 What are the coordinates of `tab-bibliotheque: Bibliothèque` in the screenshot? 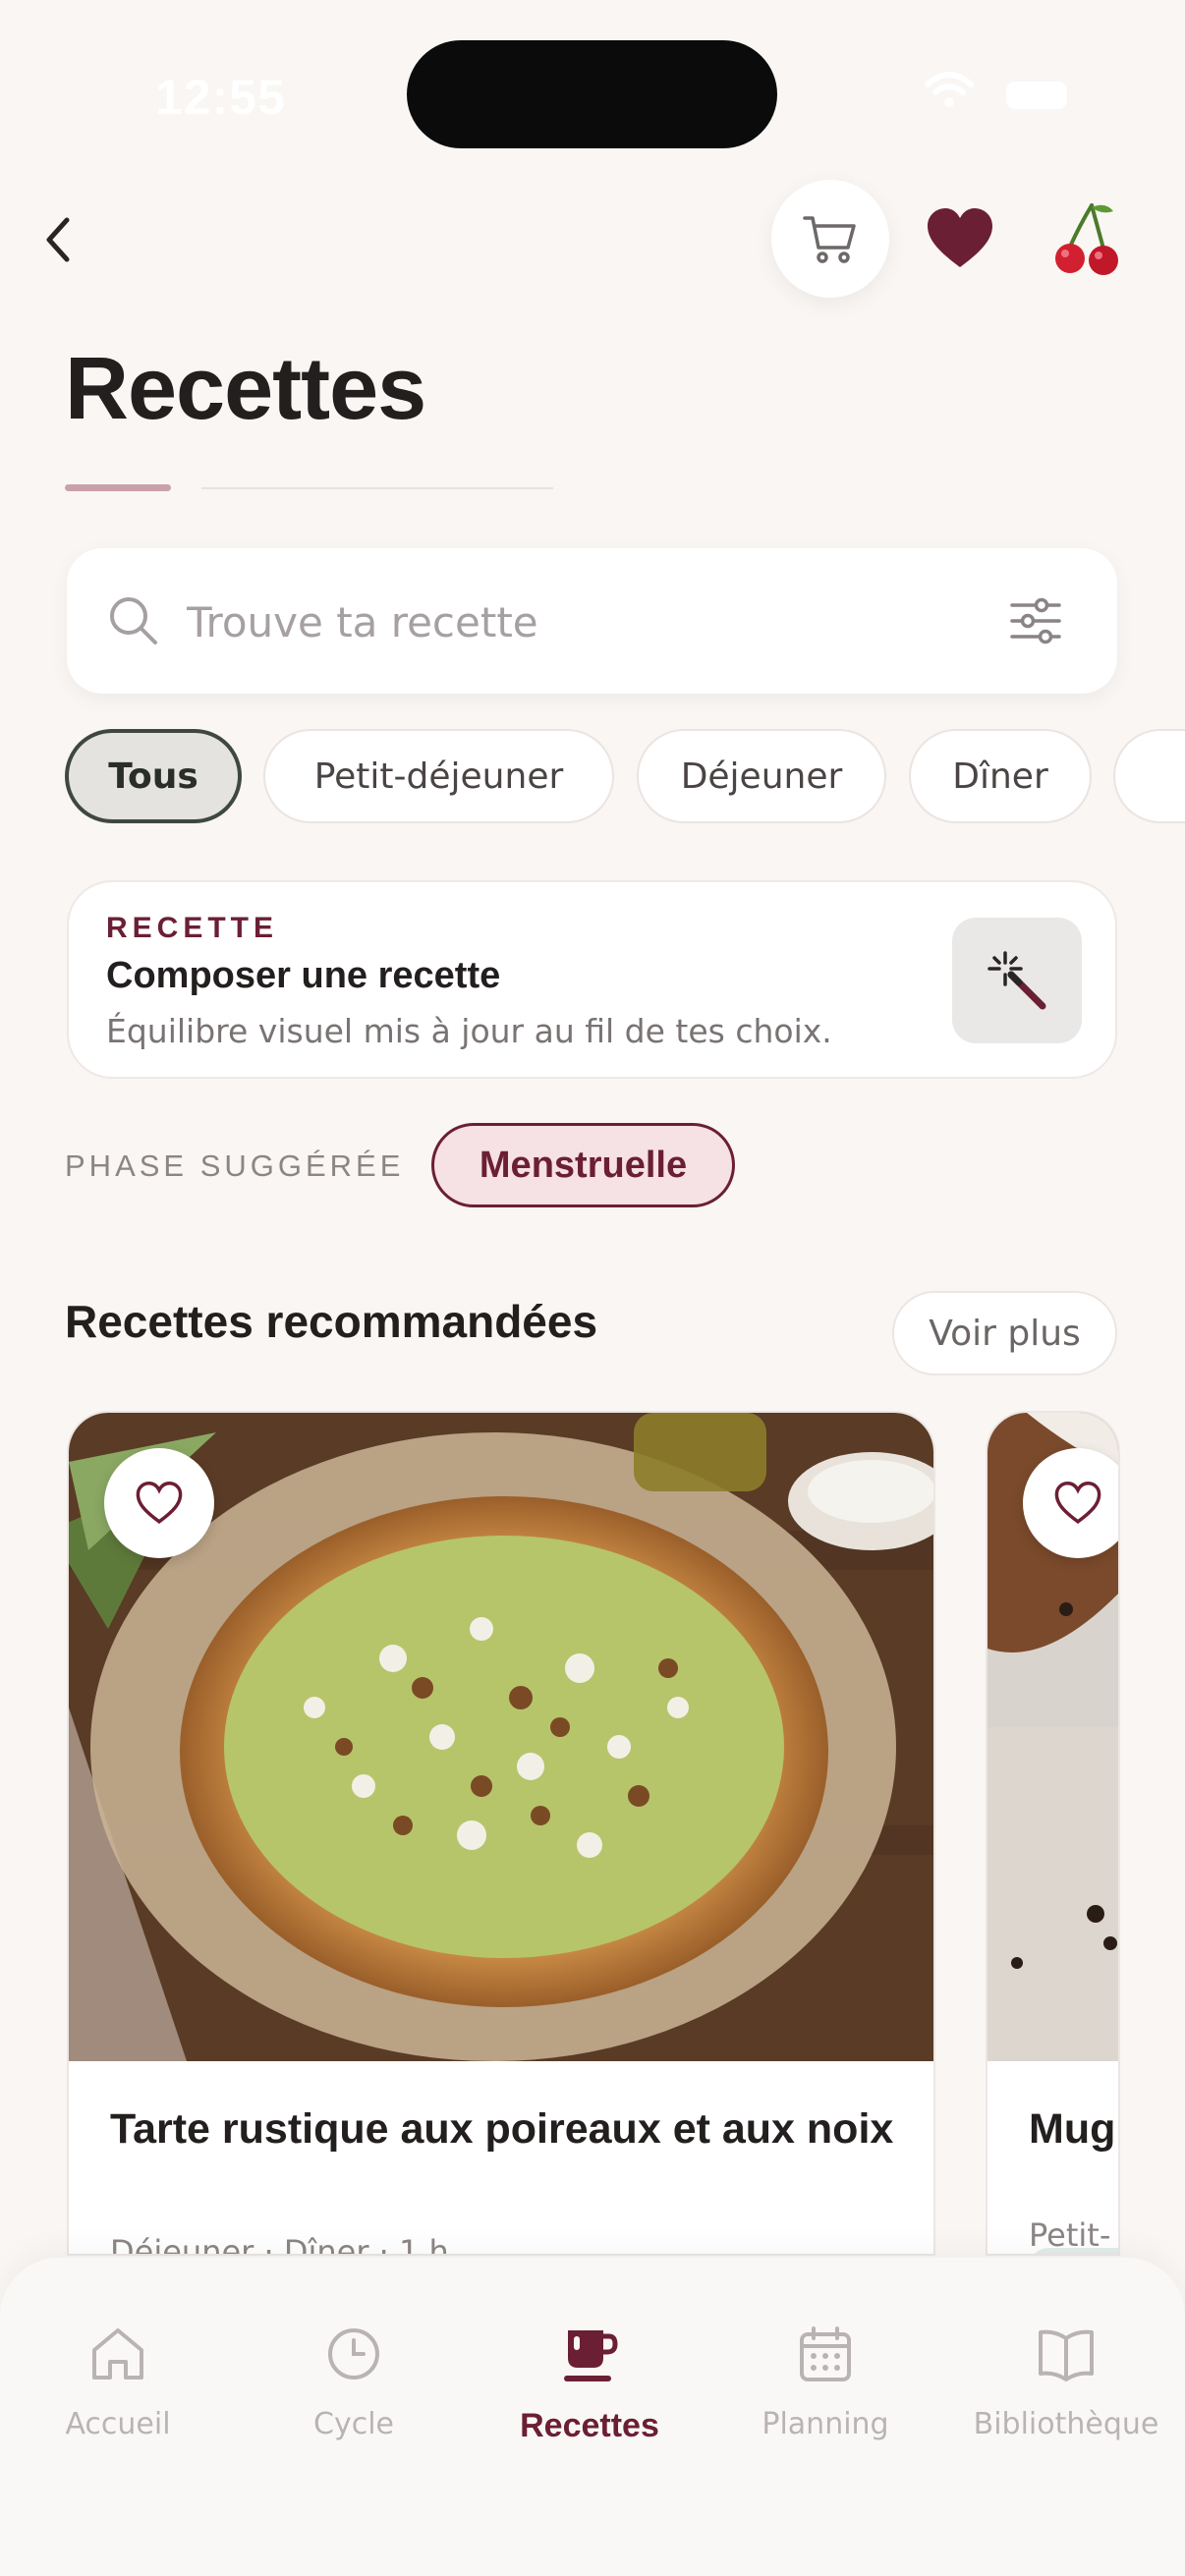 It's located at (1066, 2382).